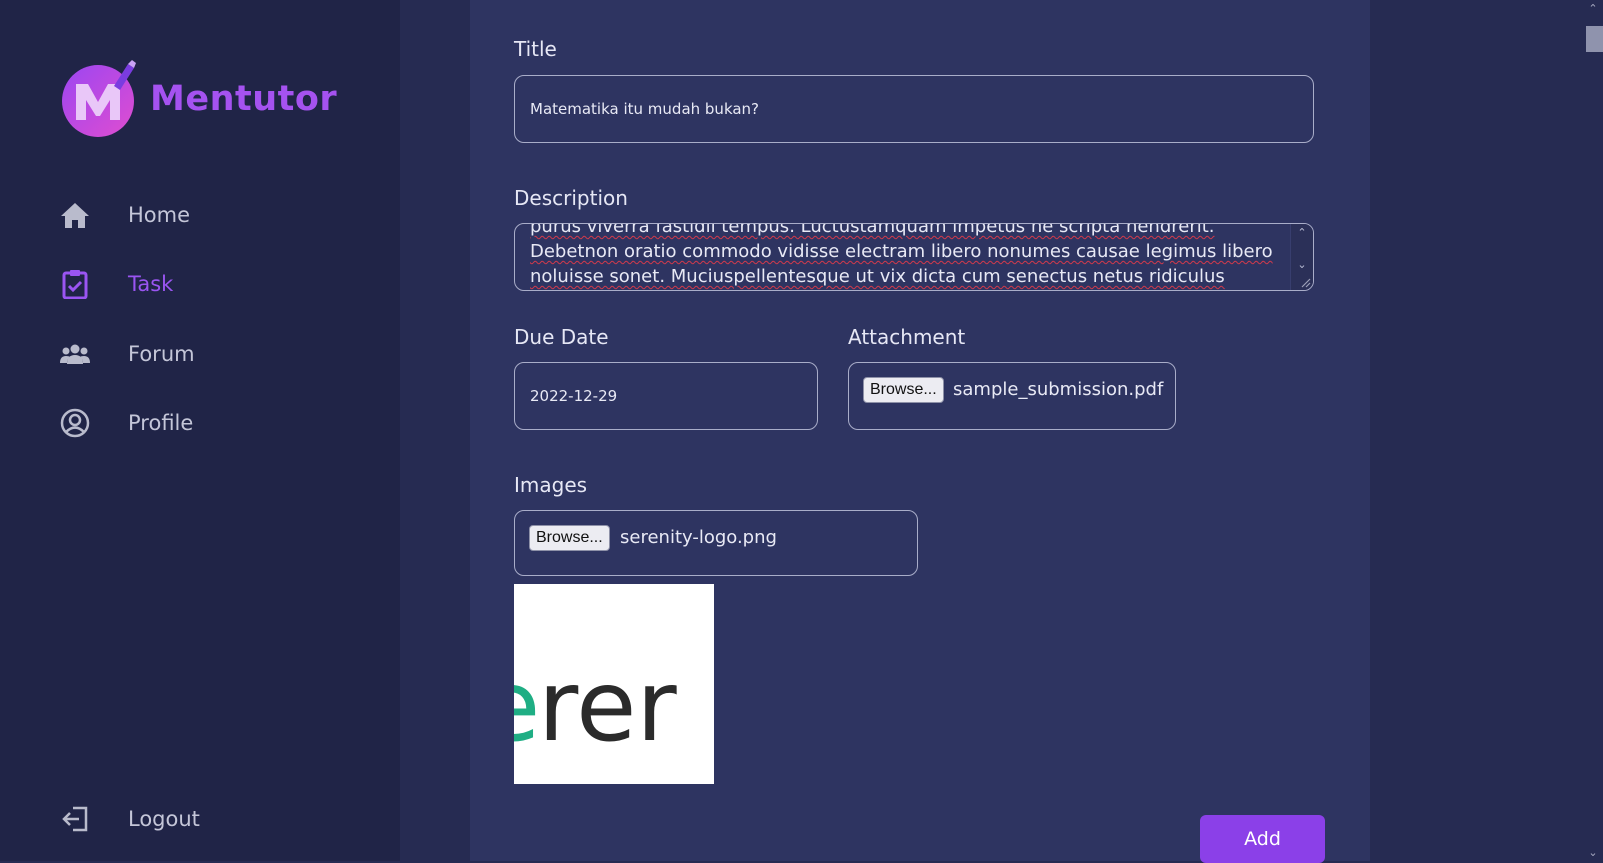  What do you see at coordinates (161, 423) in the screenshot?
I see `sidebar-item-label: Profile` at bounding box center [161, 423].